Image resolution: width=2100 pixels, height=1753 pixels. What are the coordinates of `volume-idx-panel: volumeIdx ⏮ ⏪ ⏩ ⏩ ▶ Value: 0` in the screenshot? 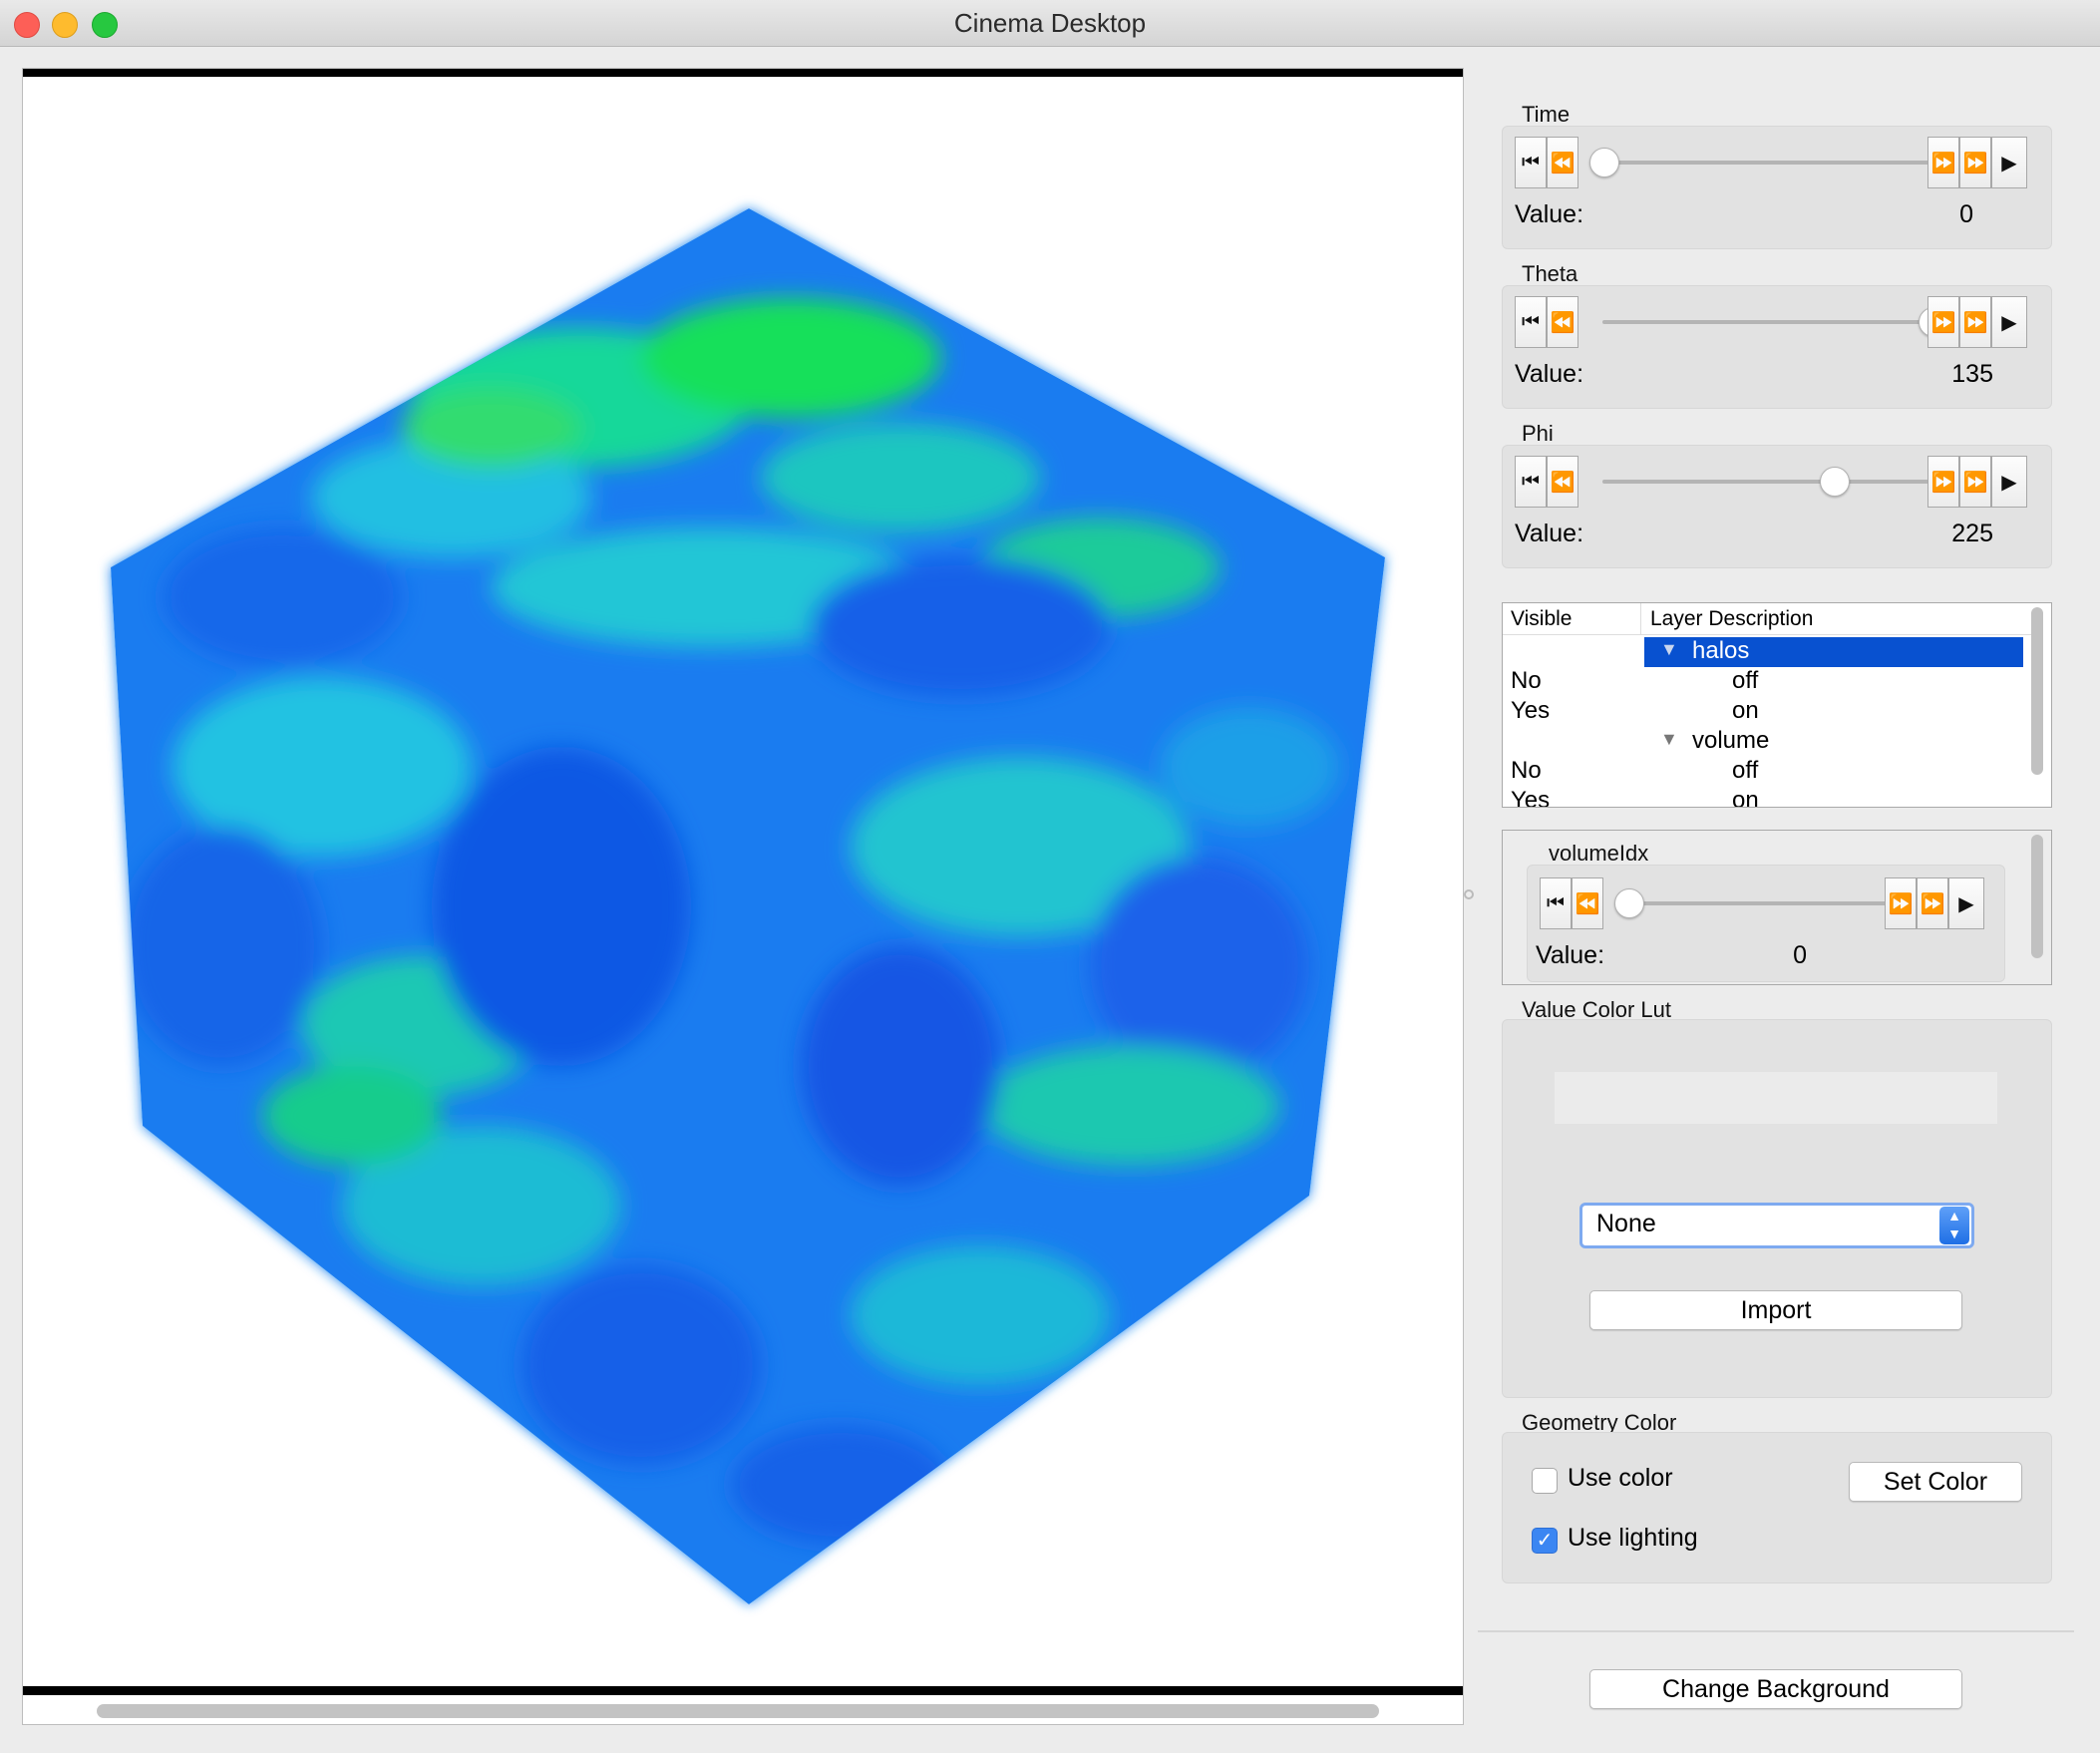 It's located at (1777, 907).